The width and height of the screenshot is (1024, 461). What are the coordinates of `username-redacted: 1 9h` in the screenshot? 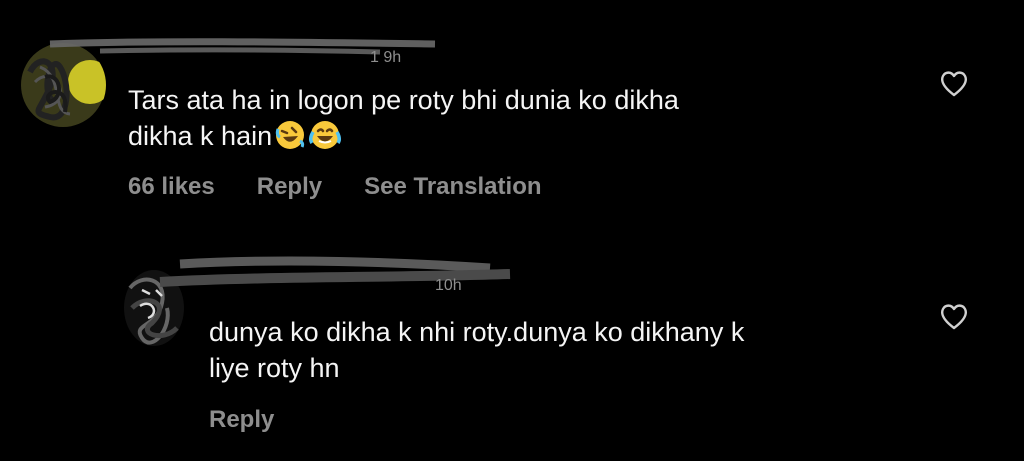 It's located at (240, 51).